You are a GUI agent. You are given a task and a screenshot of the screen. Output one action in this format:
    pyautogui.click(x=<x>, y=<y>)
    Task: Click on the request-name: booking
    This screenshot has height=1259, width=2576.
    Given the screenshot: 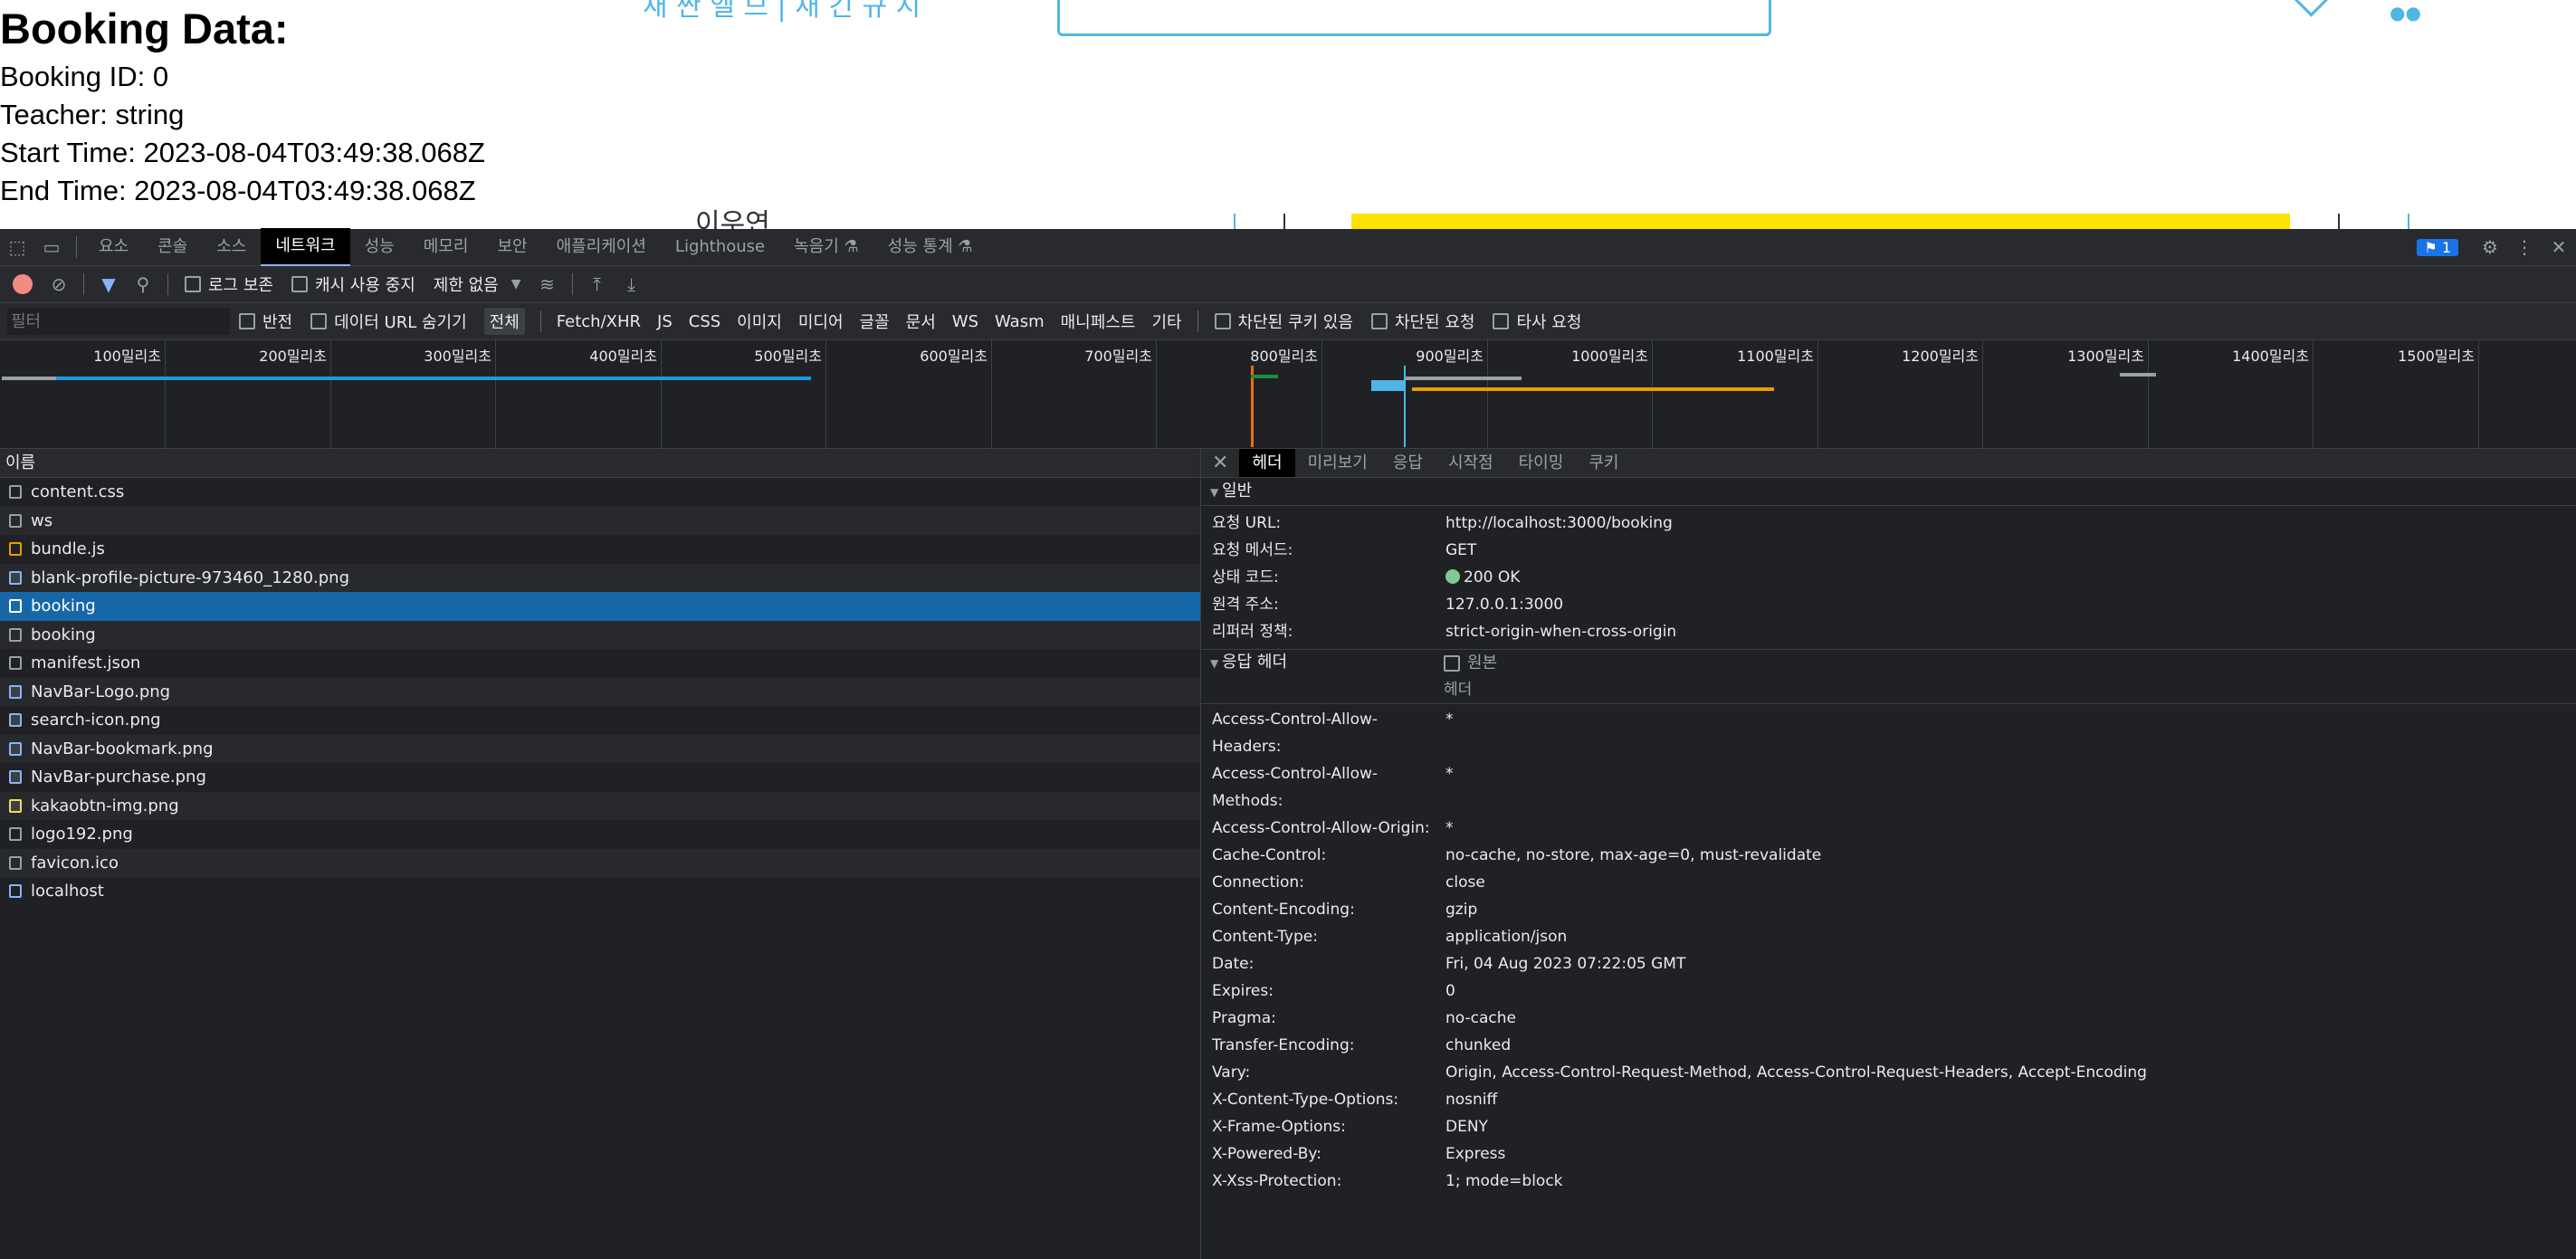 What is the action you would take?
    pyautogui.click(x=64, y=606)
    